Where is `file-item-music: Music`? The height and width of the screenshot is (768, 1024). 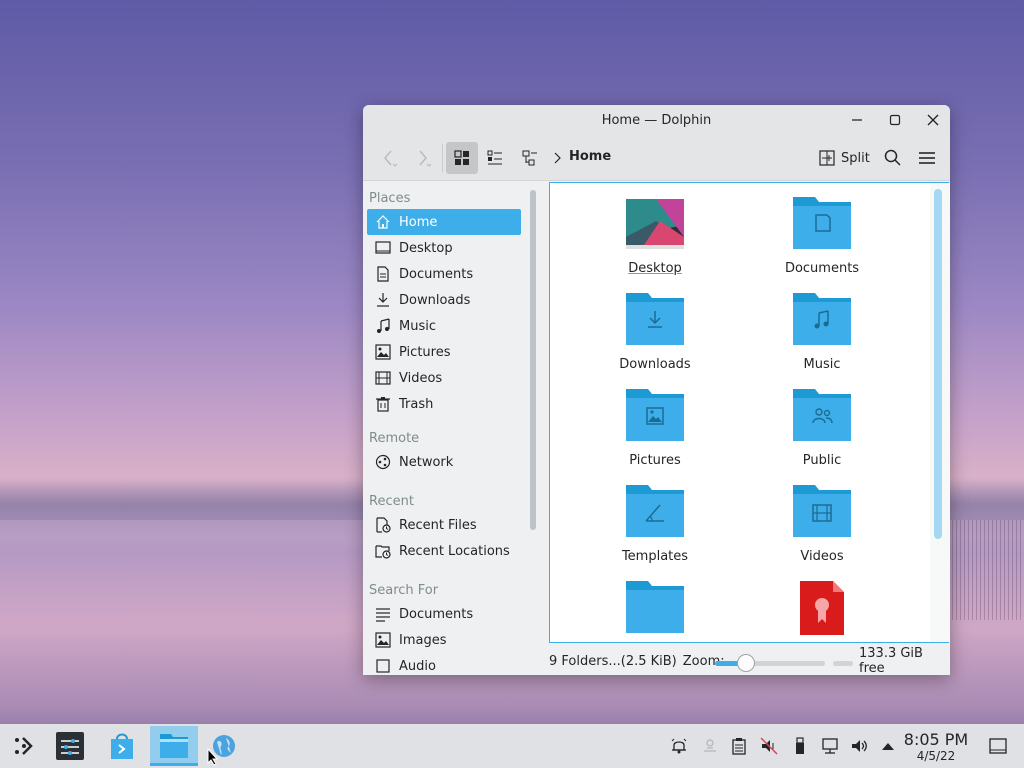
file-item-music: Music is located at coordinates (822, 327).